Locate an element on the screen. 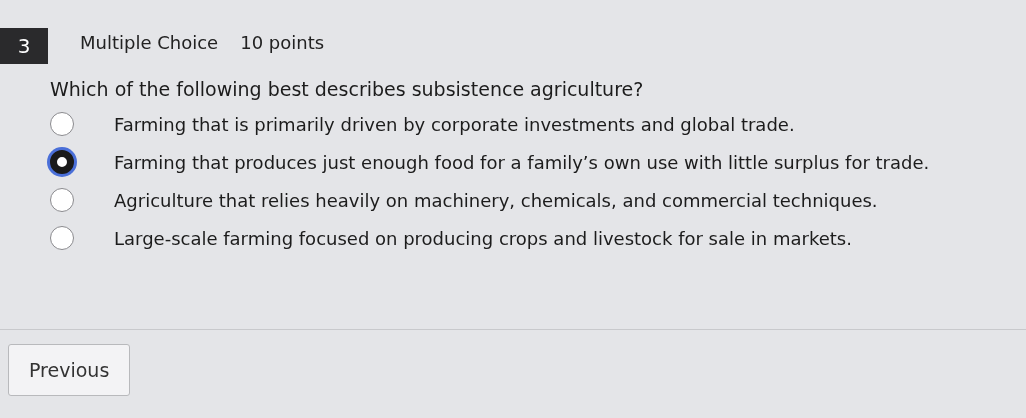  question-text: Which of the following best describes subsistence agriculture? is located at coordinates (347, 88).